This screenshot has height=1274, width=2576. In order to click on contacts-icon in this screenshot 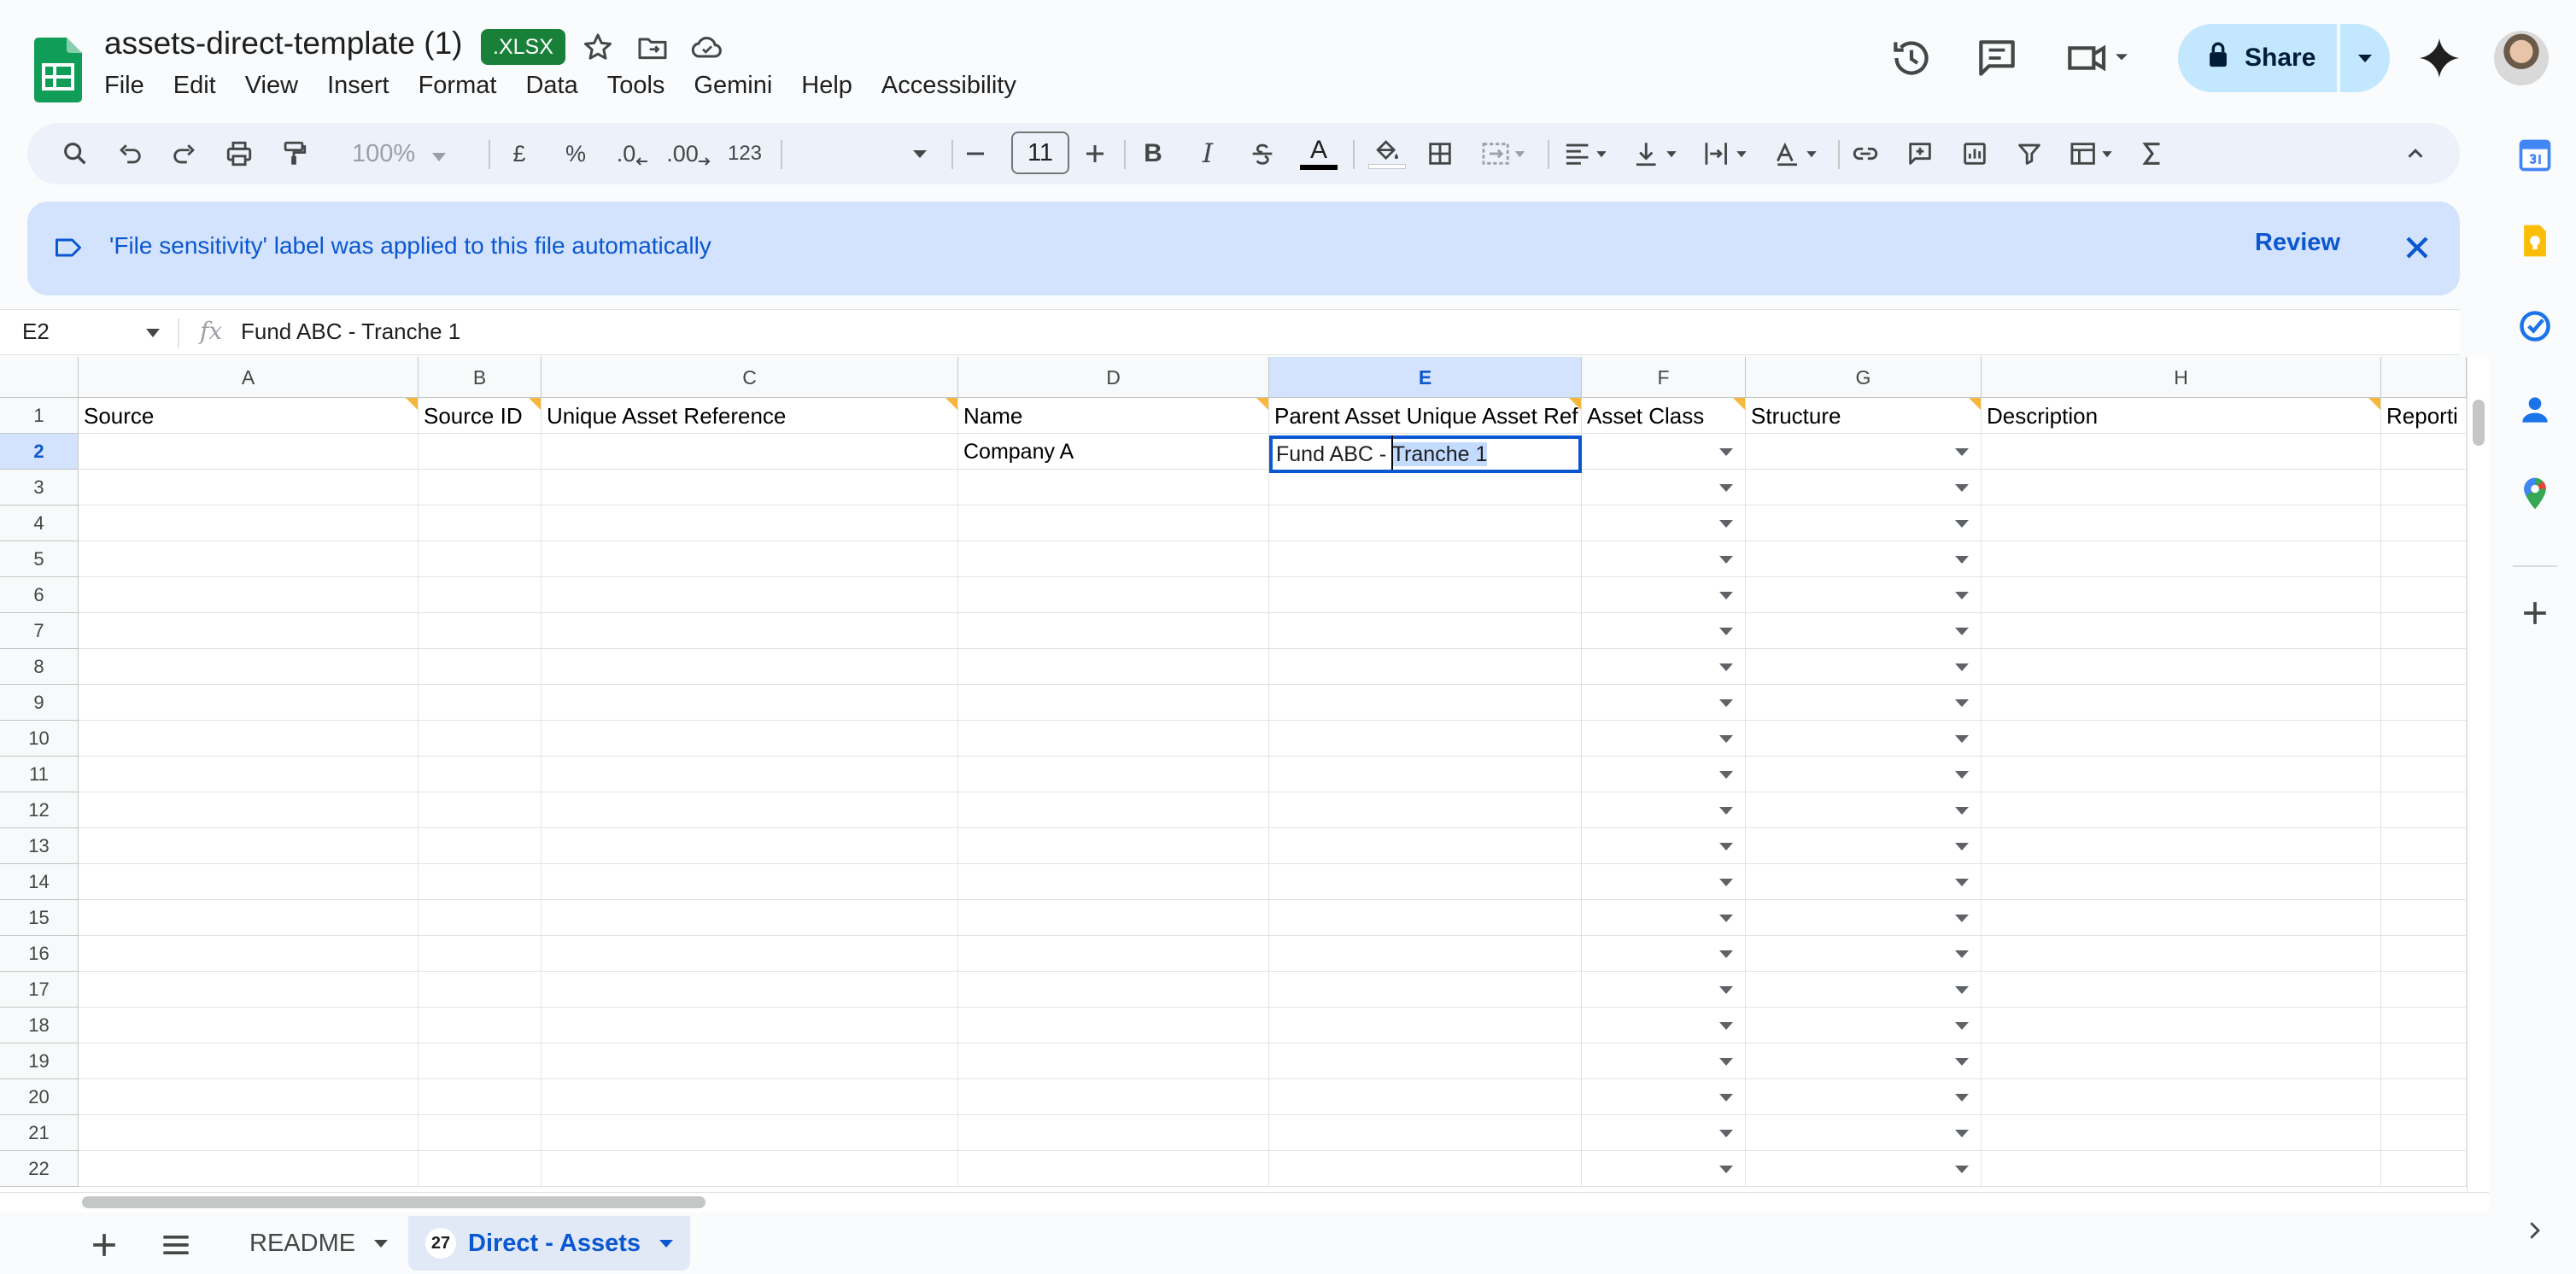, I will do `click(2535, 410)`.